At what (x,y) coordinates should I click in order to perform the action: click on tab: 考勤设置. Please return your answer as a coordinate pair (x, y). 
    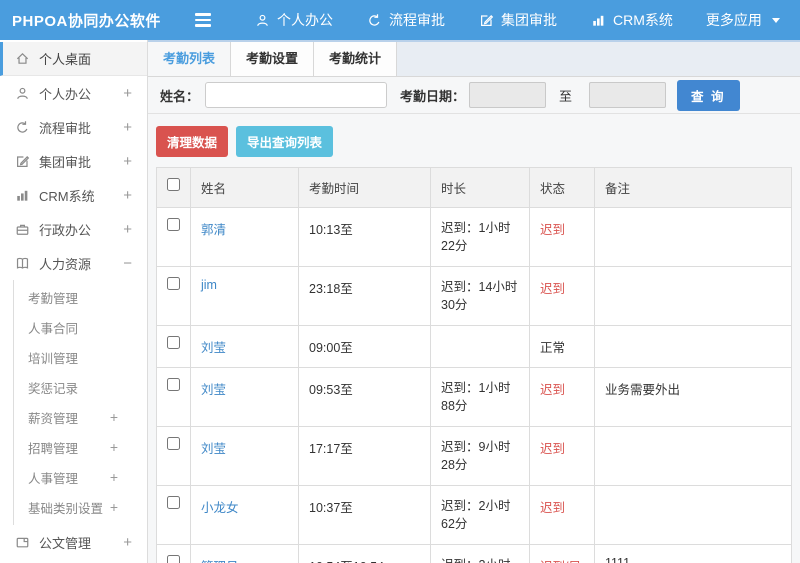
    Looking at the image, I should click on (273, 59).